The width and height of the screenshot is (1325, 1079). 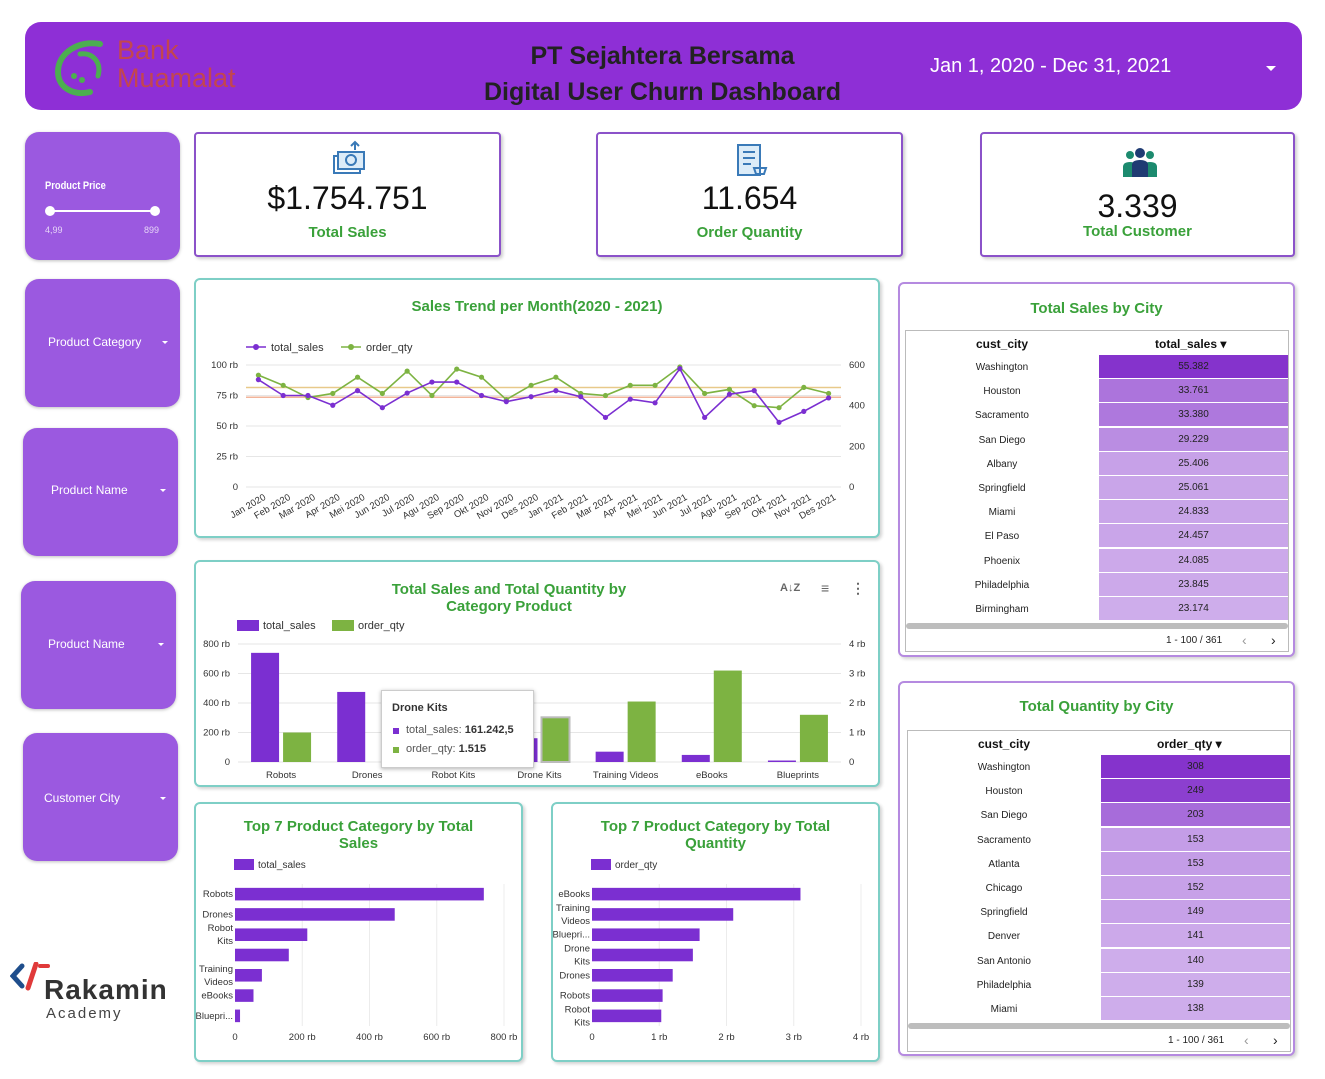 I want to click on table-row: El Paso 24.457, so click(x=1097, y=536).